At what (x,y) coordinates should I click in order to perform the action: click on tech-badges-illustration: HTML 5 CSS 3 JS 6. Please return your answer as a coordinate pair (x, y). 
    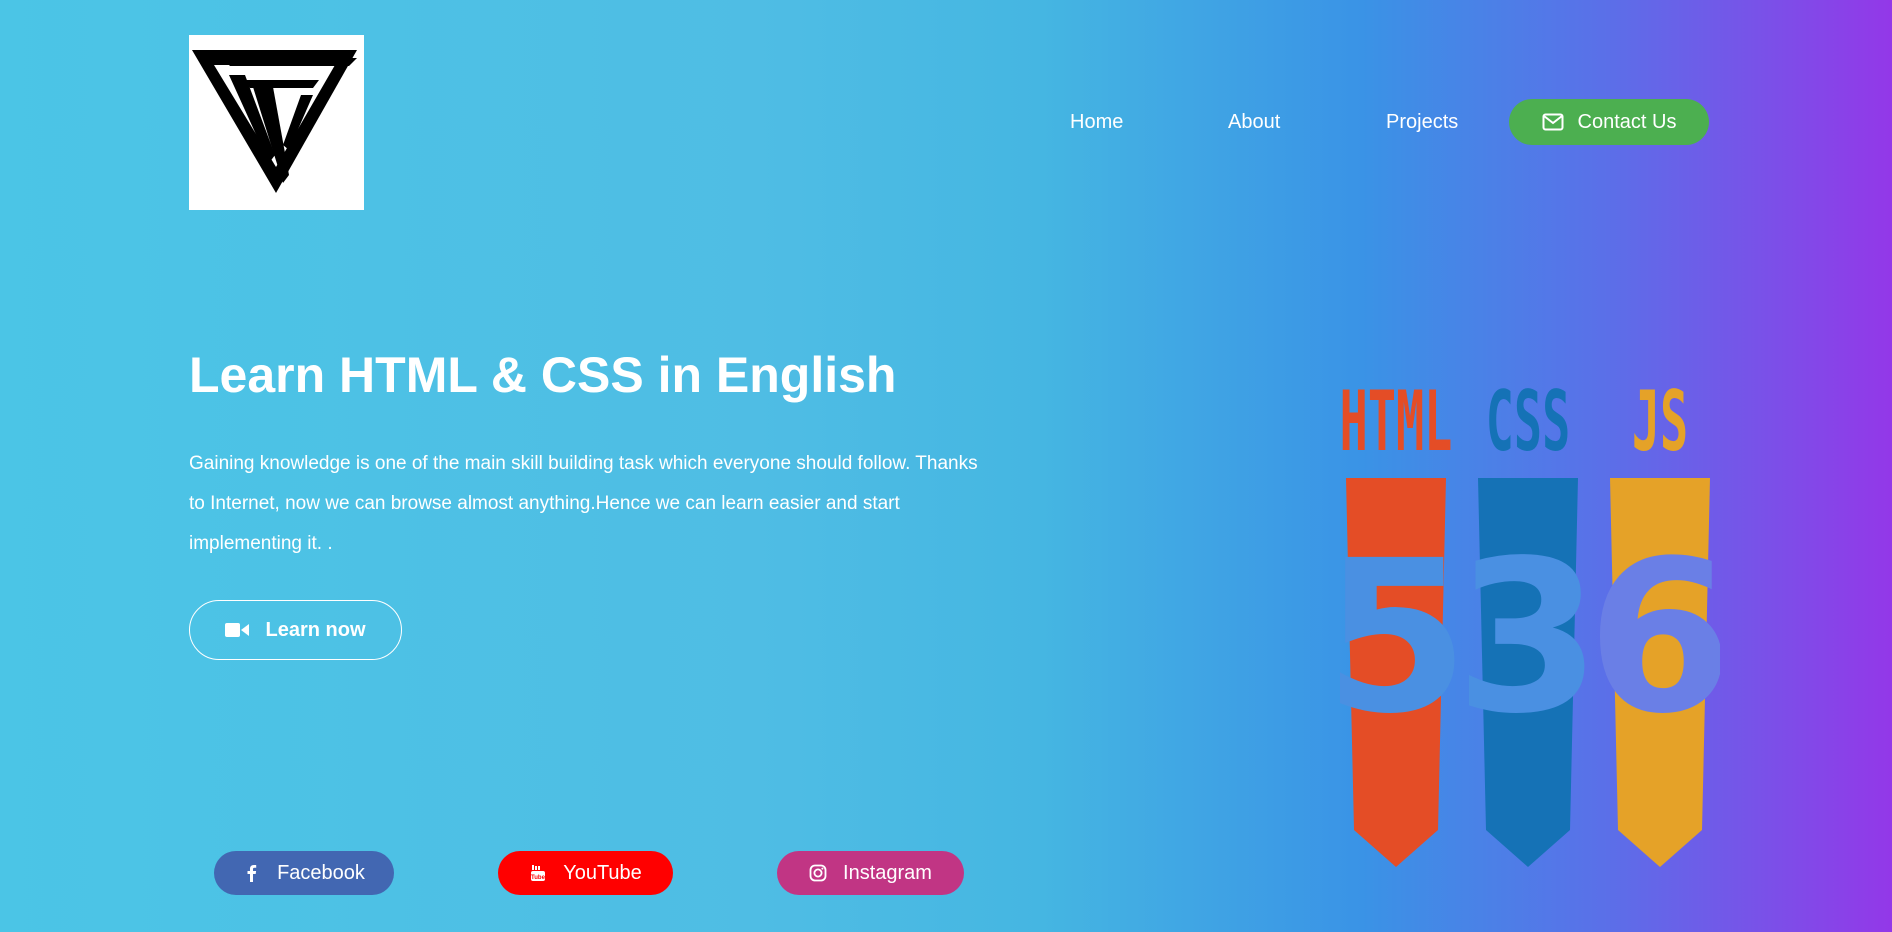
    Looking at the image, I should click on (1530, 625).